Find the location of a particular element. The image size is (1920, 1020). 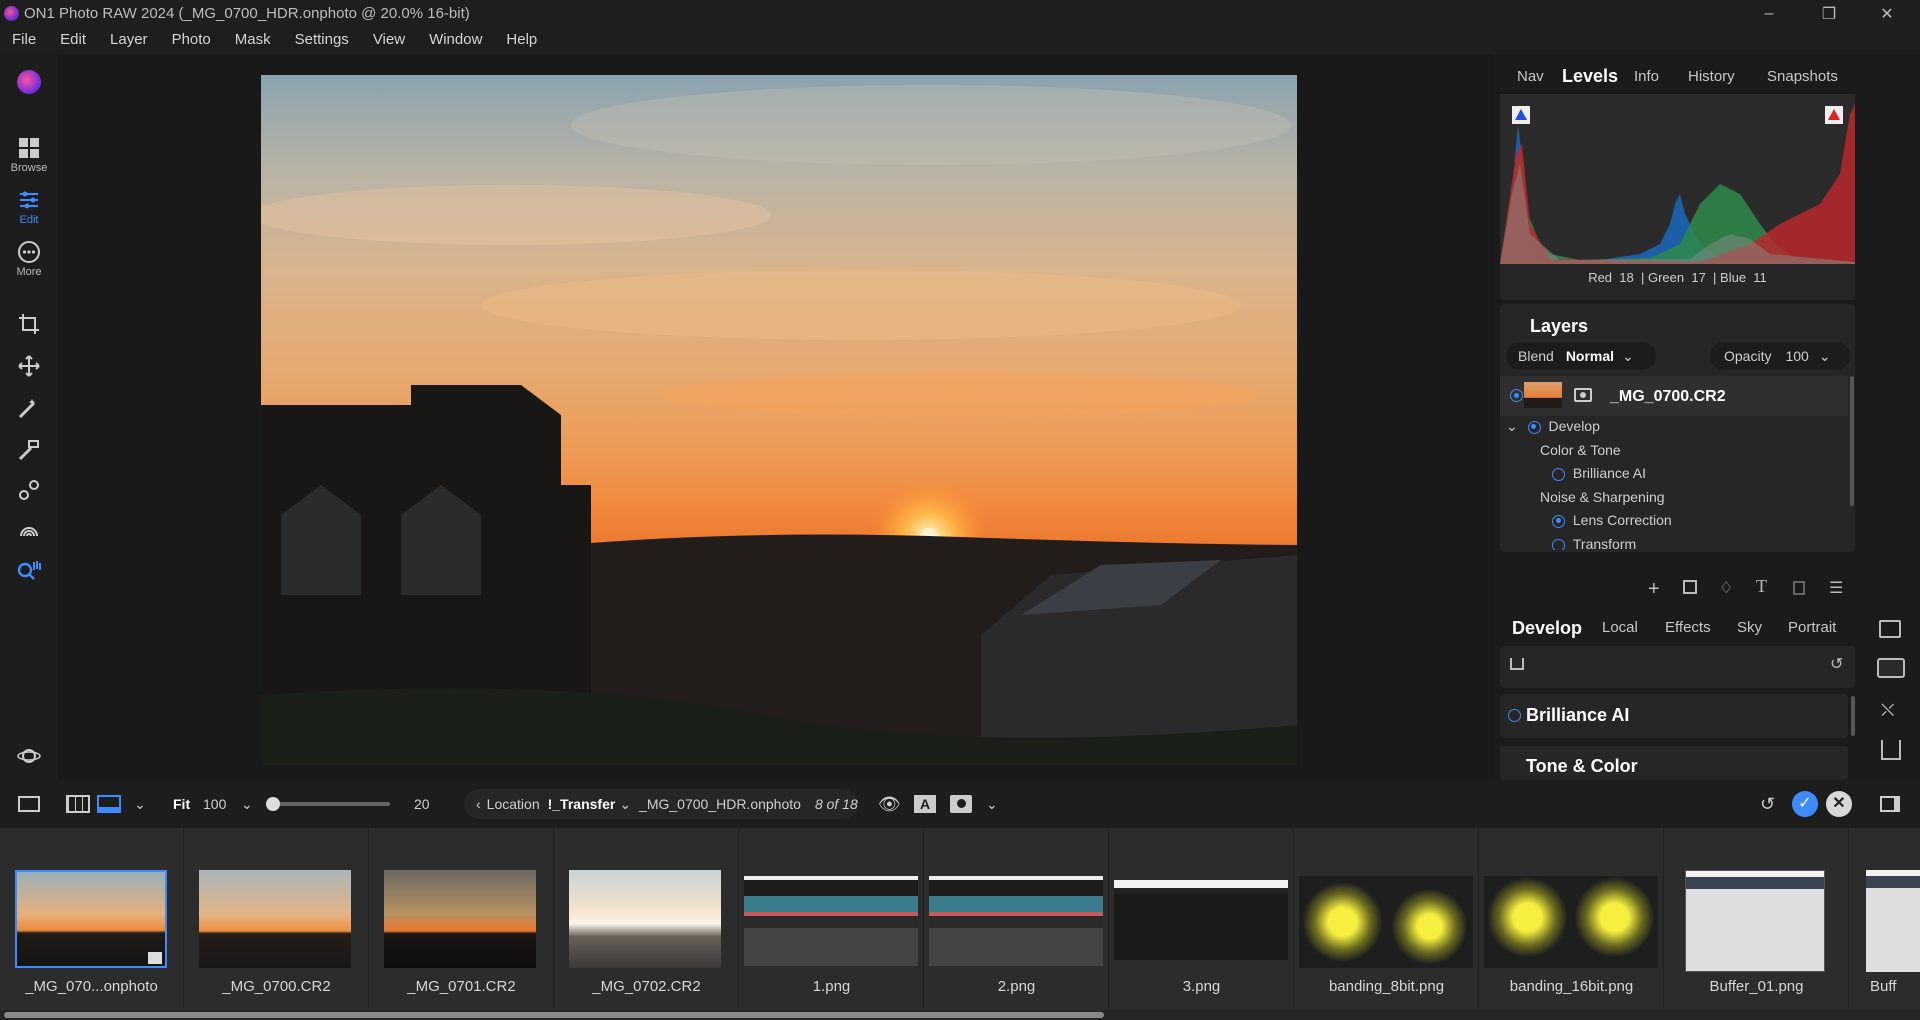

filmstrip-scroll-thumb is located at coordinates (554, 1015).